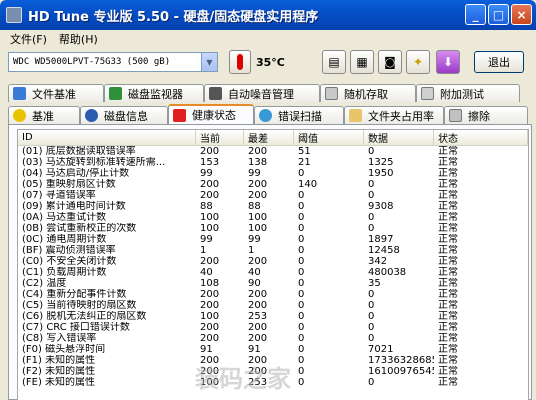  Describe the element at coordinates (479, 116) in the screenshot. I see `tab-label: 擦除` at that location.